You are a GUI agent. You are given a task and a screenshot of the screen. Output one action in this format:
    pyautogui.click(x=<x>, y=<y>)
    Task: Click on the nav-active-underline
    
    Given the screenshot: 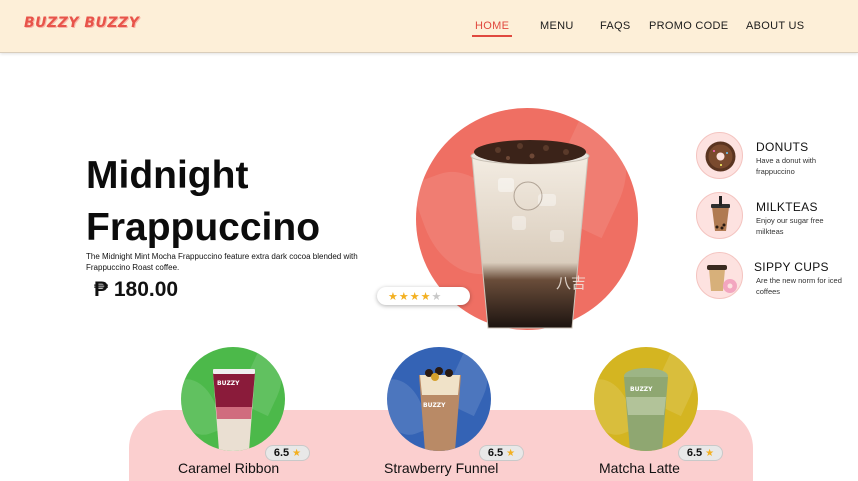 What is the action you would take?
    pyautogui.click(x=492, y=36)
    